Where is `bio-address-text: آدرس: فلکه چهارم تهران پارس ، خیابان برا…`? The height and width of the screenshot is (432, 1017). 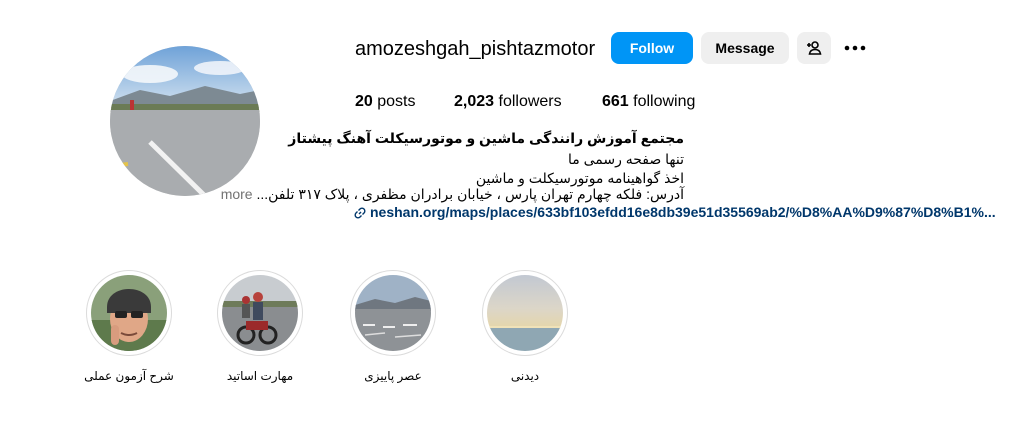 bio-address-text: آدرس: فلکه چهارم تهران پارس ، خیابان برا… is located at coordinates (470, 194).